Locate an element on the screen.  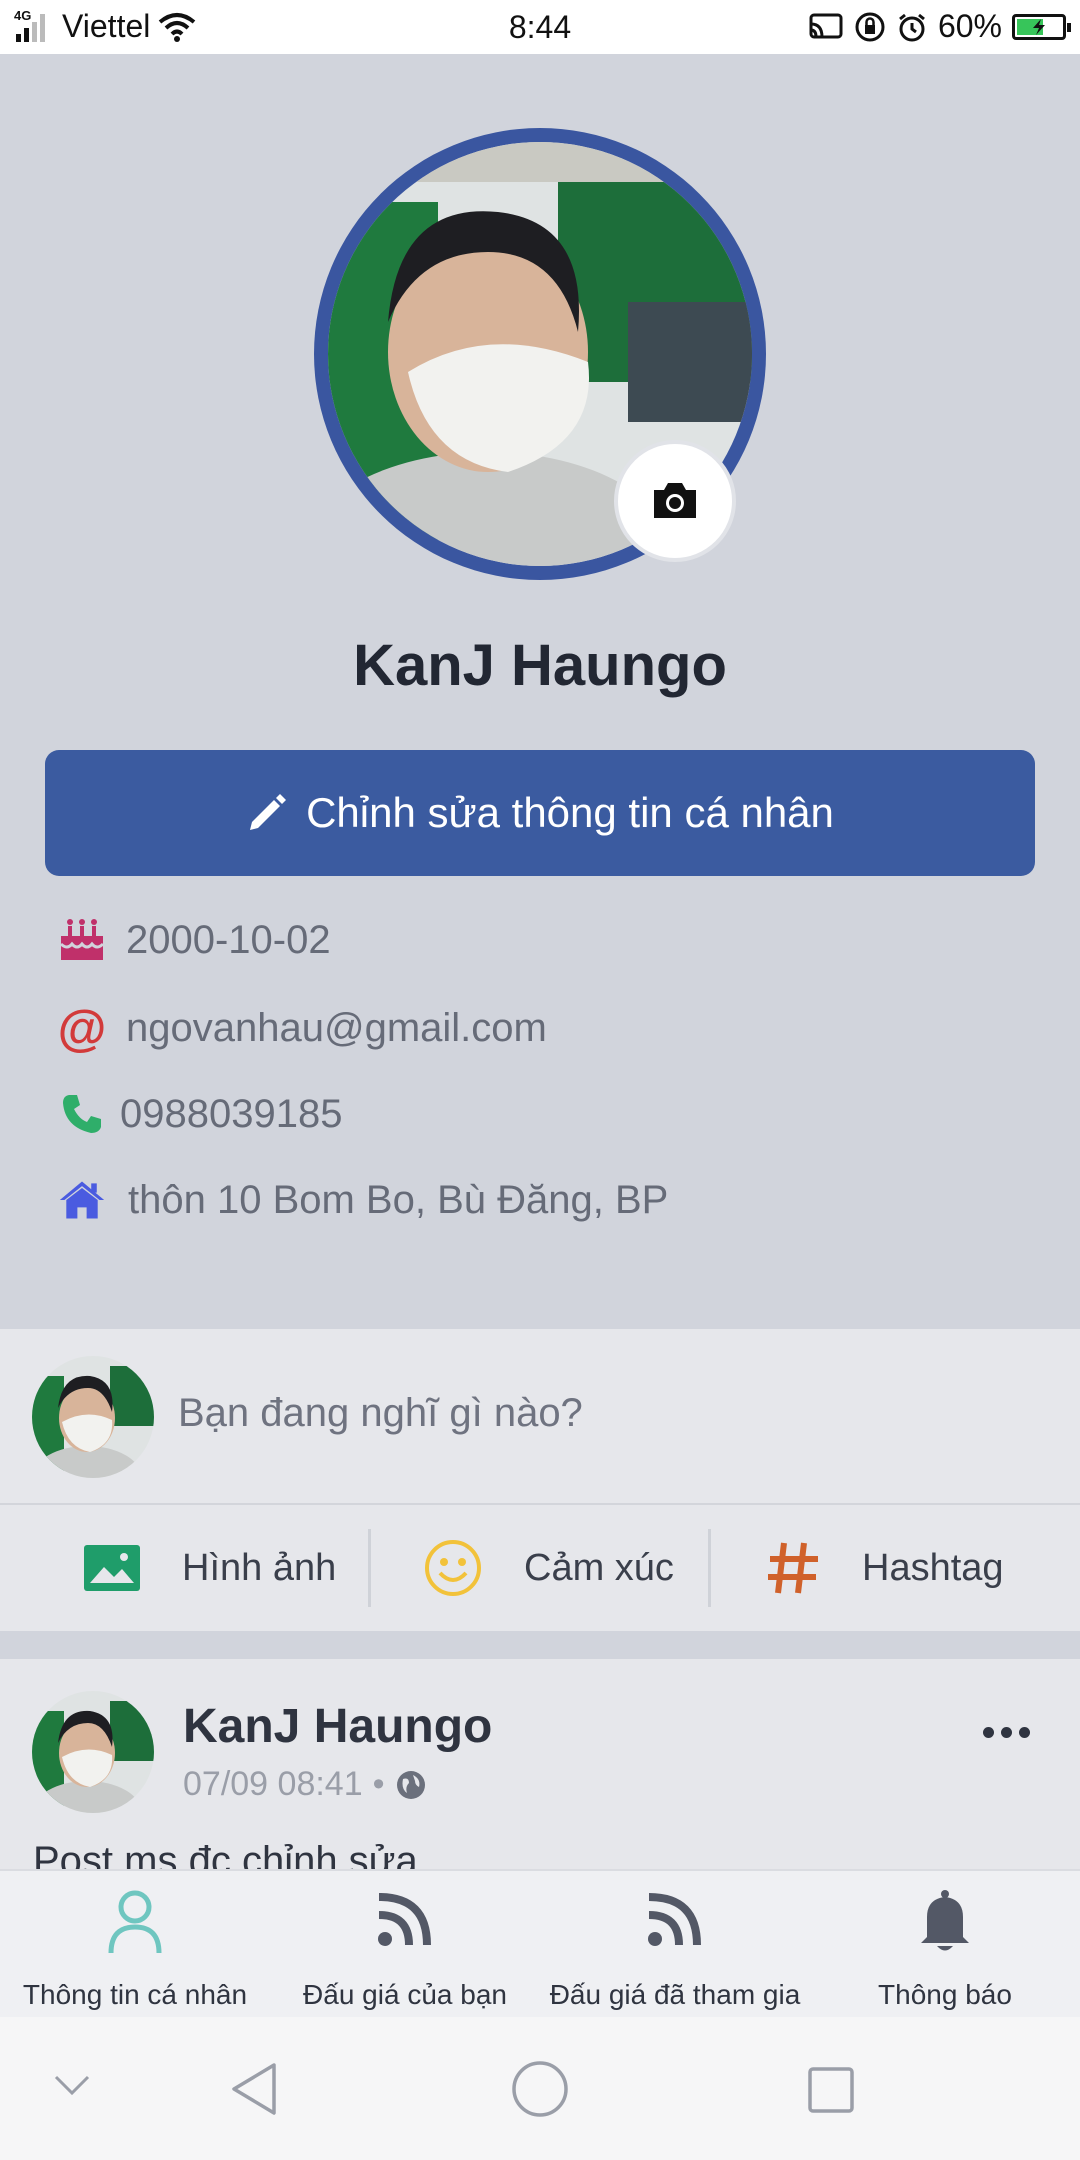
nav-my-auctions: Đấu giá của bạn is located at coordinates (405, 1944).